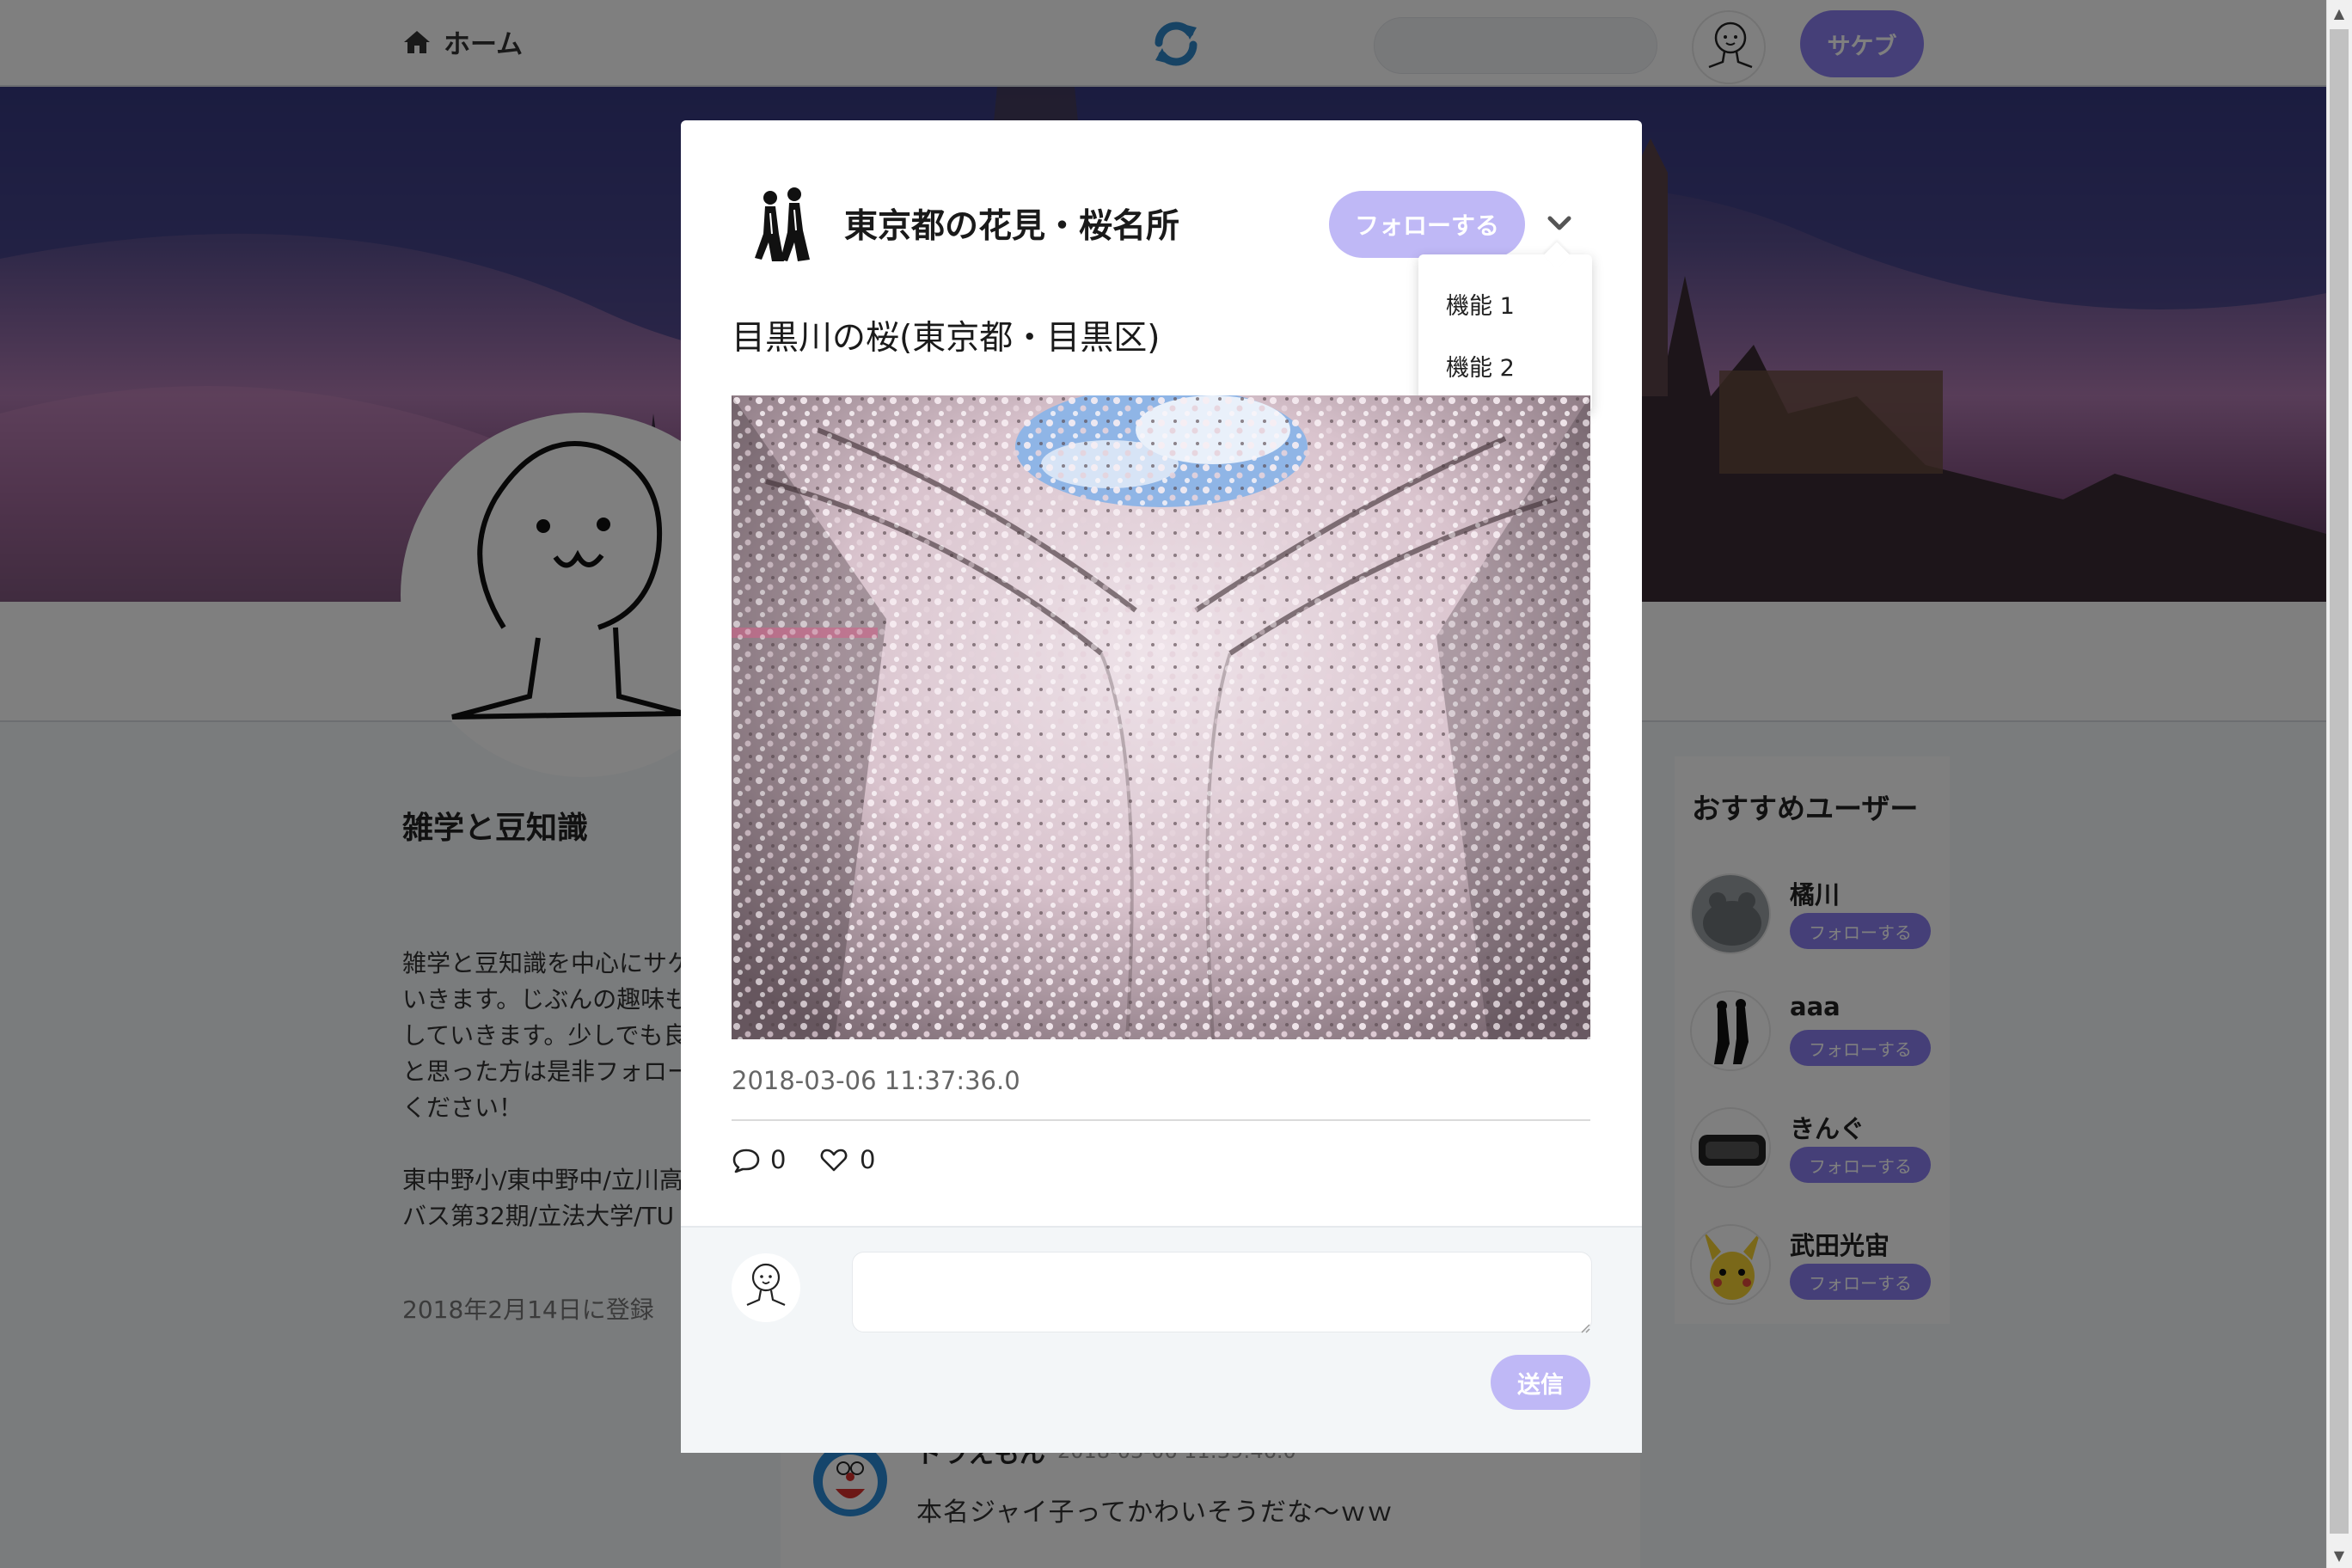  I want to click on scroll-up-arrow-icon: ▲, so click(2339, 13).